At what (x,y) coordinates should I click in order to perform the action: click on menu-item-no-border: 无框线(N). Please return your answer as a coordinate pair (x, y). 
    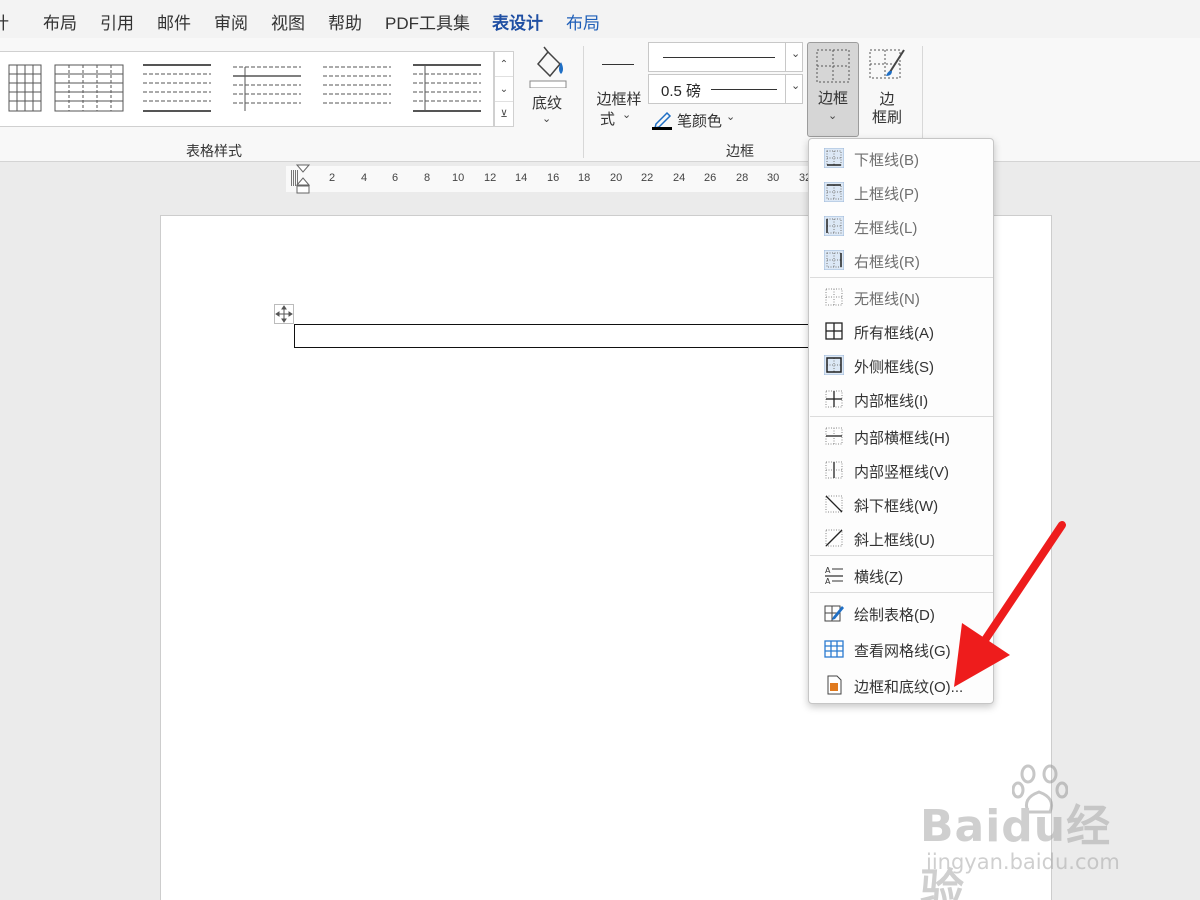
    Looking at the image, I should click on (901, 297).